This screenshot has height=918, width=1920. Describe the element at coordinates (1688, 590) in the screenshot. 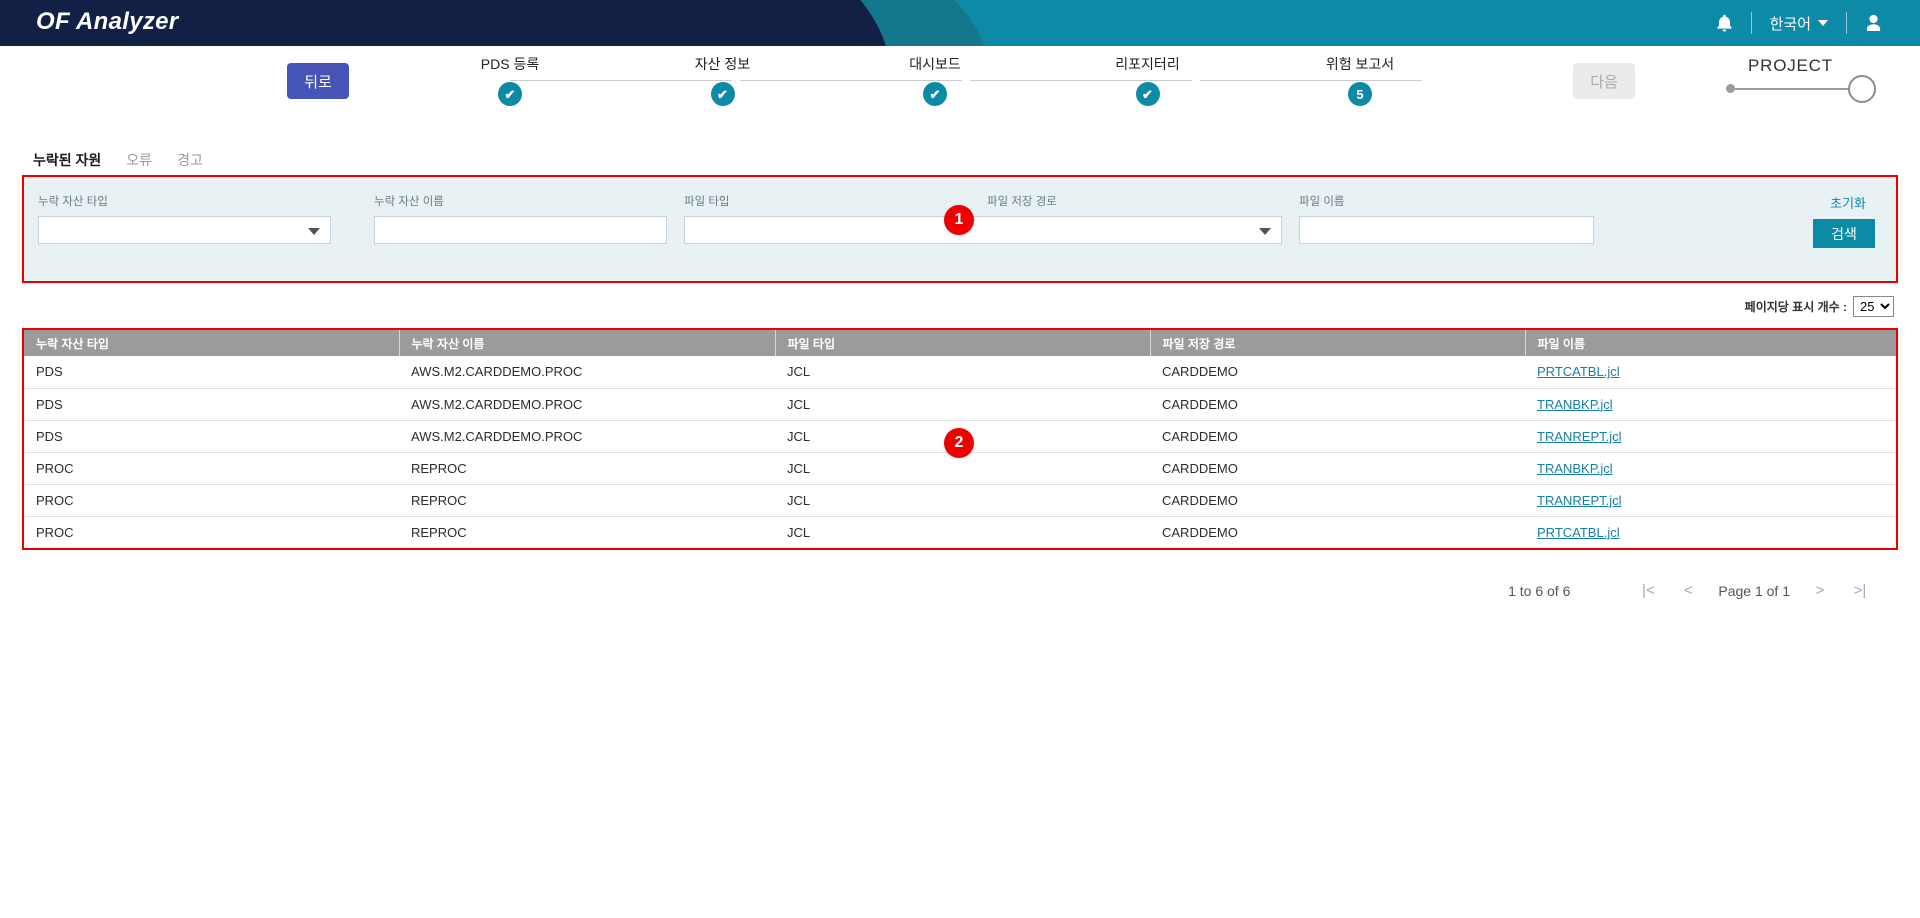

I see `previous-page-button: <` at that location.